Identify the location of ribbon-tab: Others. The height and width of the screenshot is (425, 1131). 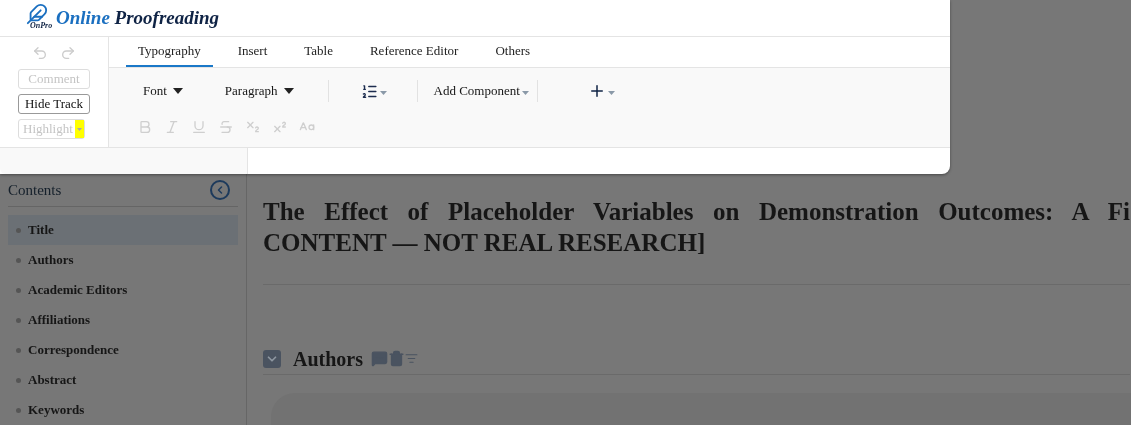
(513, 51).